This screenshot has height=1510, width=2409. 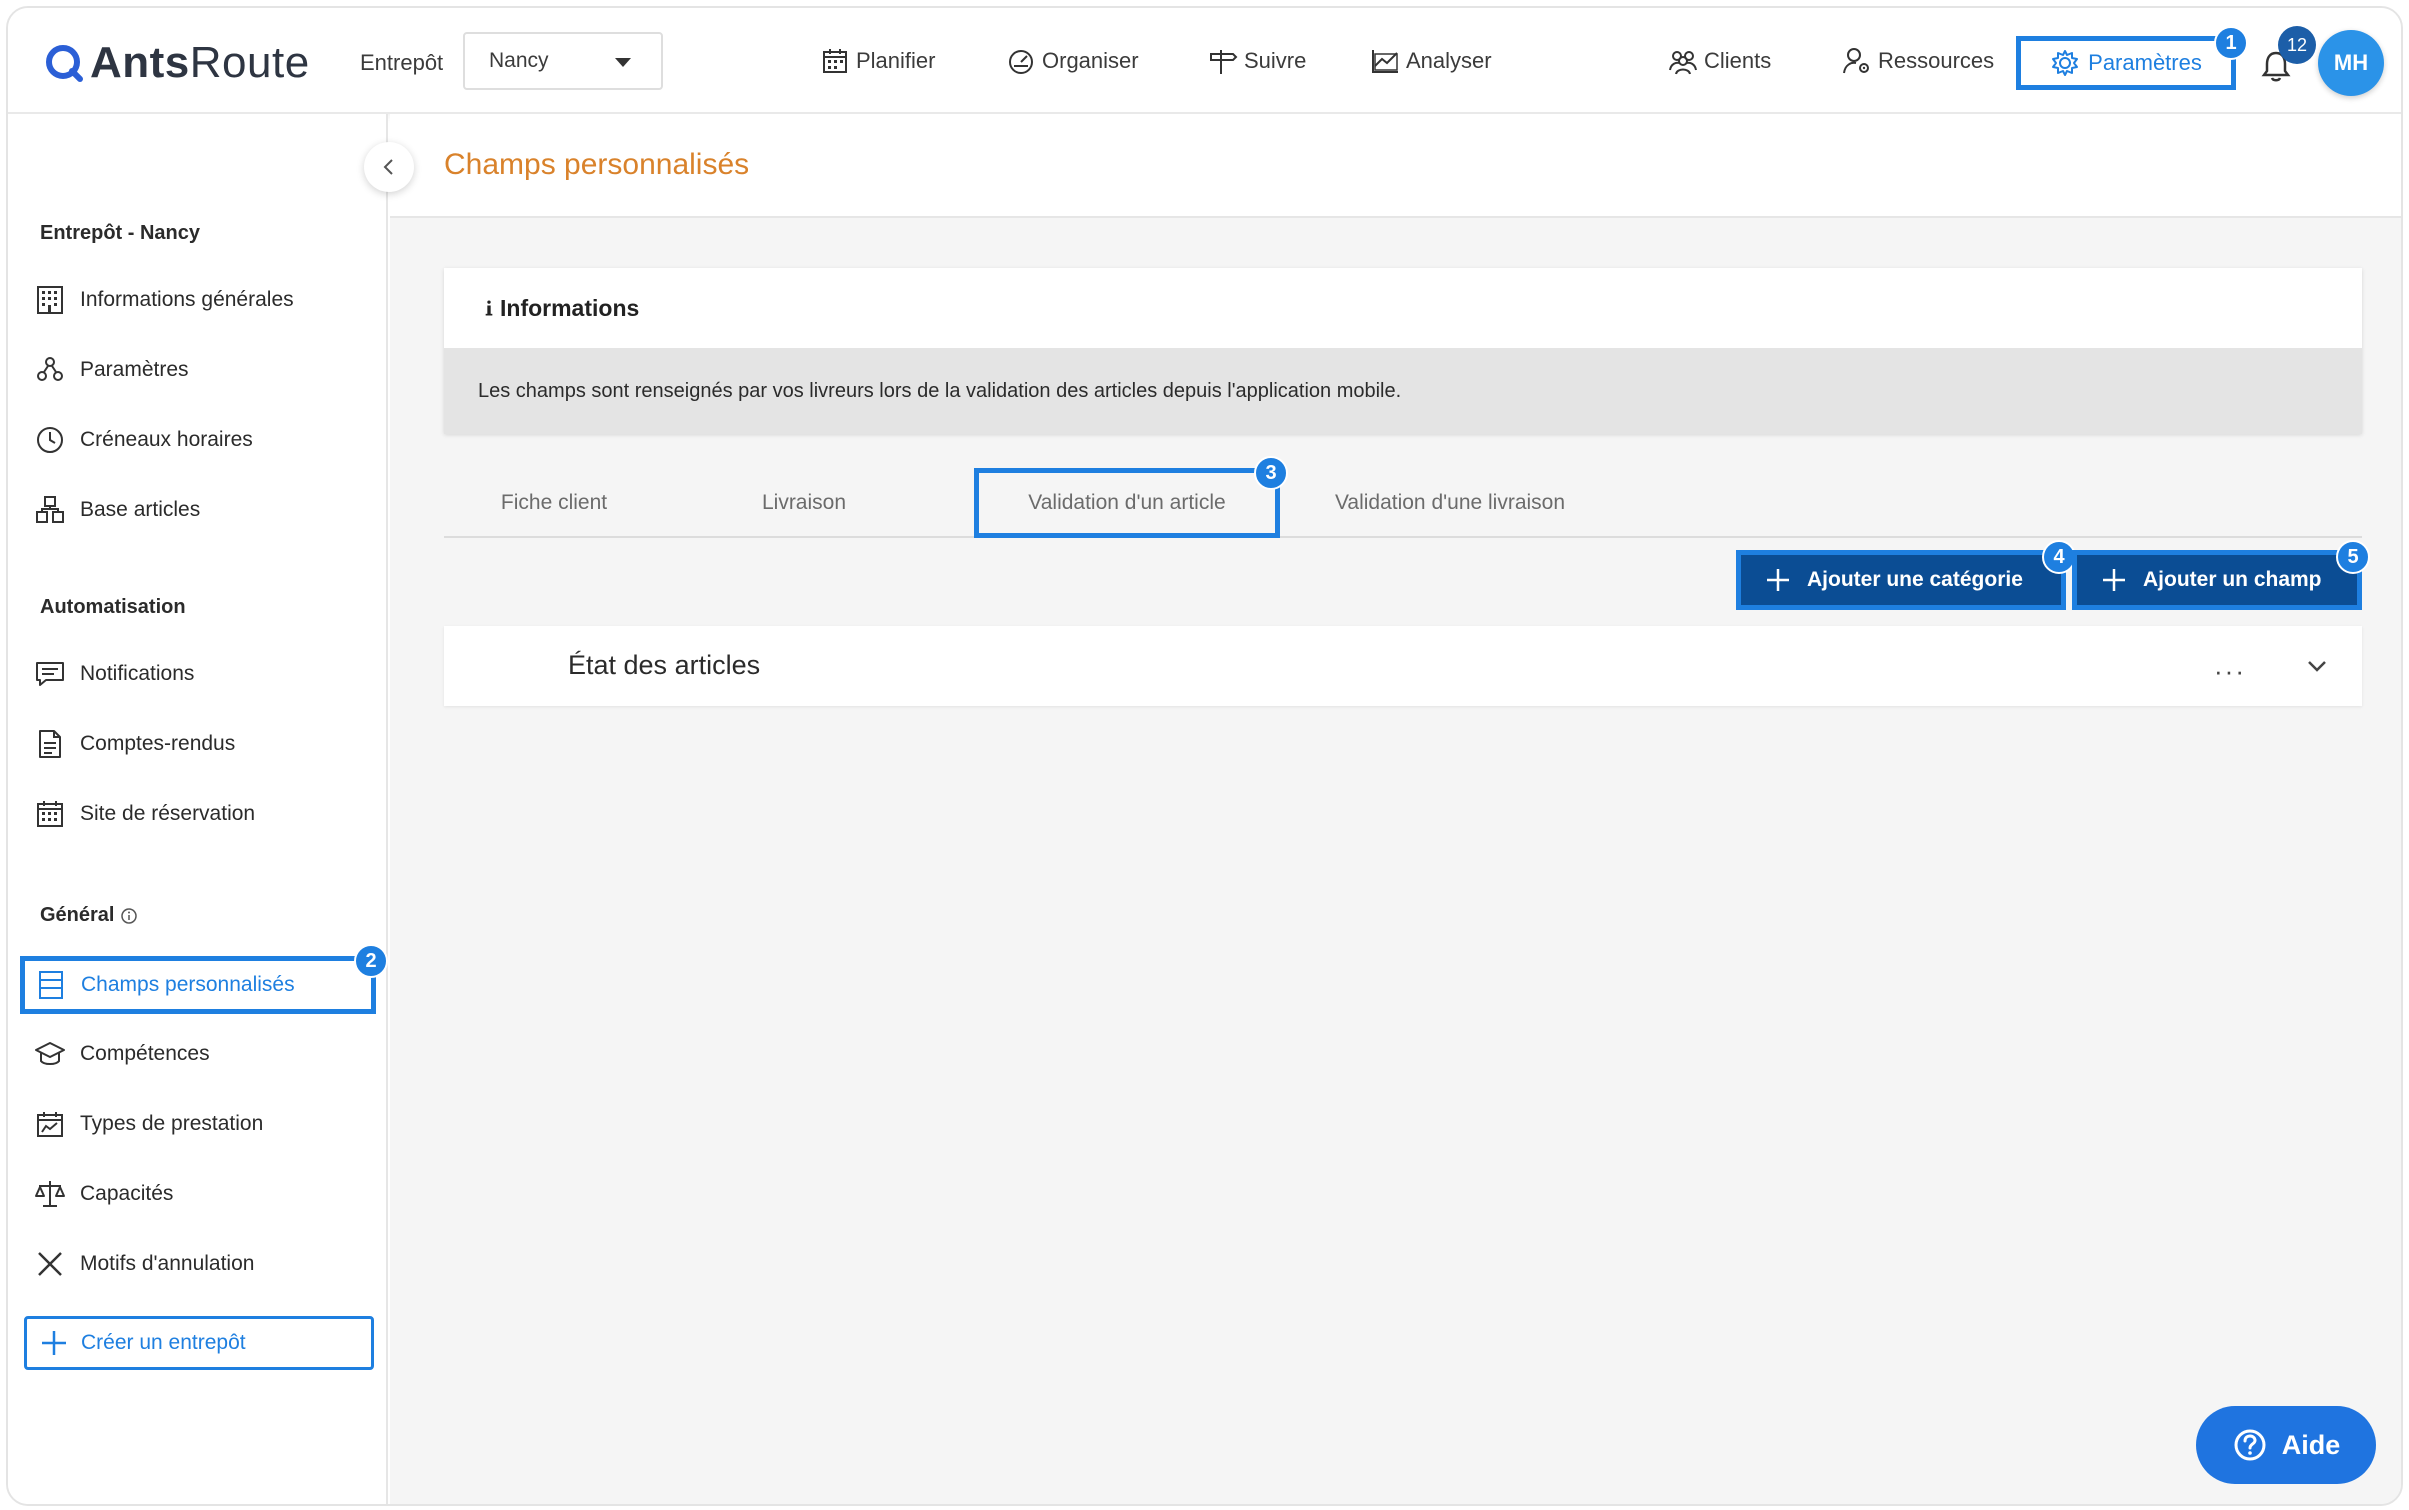 What do you see at coordinates (2065, 63) in the screenshot?
I see `gear-icon` at bounding box center [2065, 63].